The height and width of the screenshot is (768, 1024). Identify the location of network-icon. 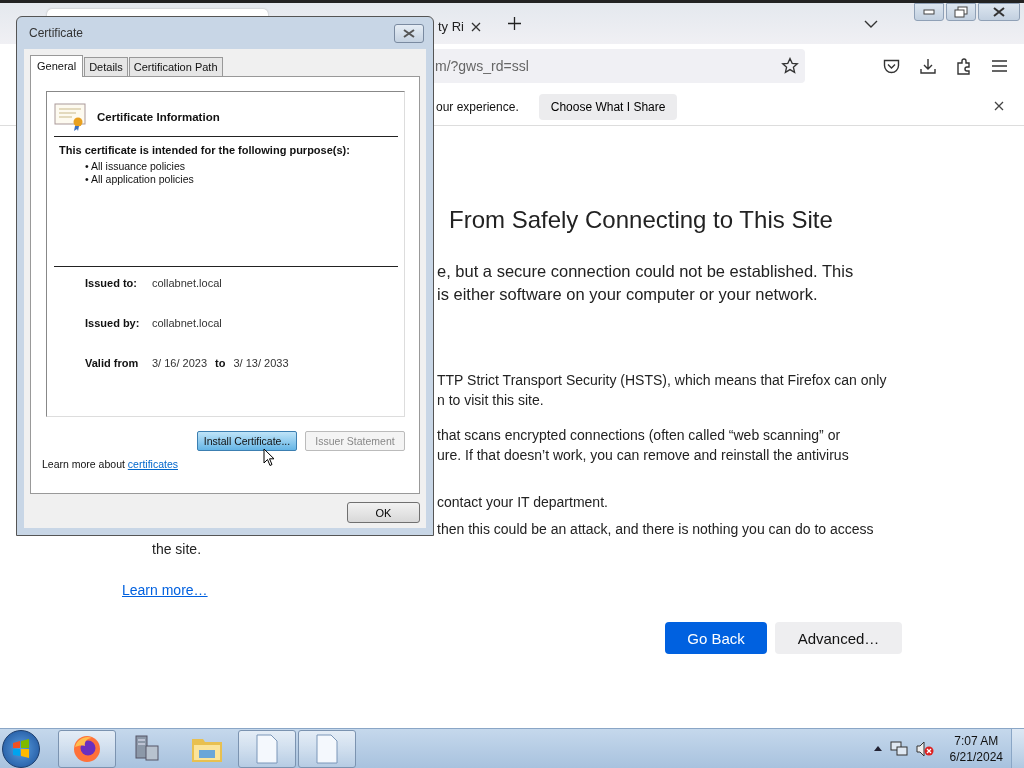
(898, 748).